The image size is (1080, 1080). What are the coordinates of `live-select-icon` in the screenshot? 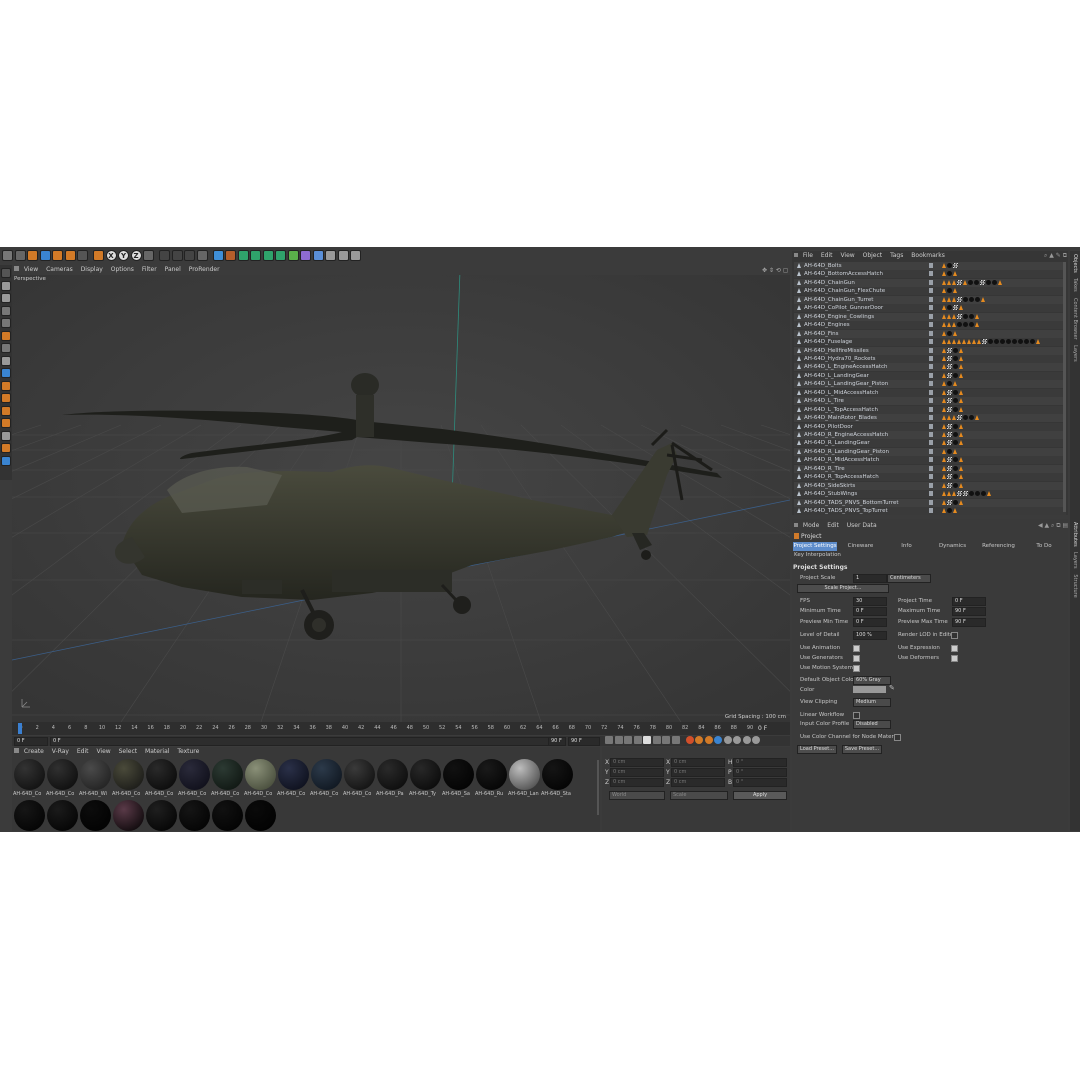 It's located at (32, 255).